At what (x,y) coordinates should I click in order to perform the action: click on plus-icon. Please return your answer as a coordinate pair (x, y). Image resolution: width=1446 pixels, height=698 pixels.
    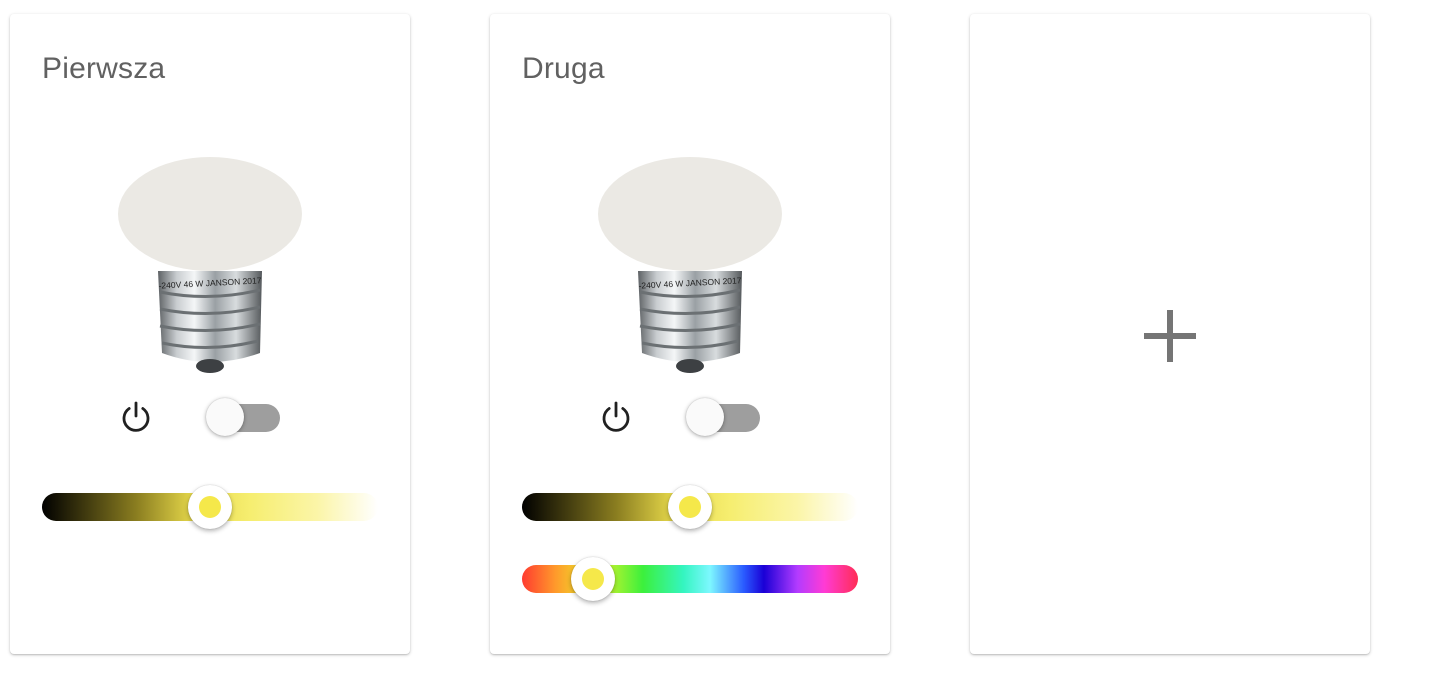
    Looking at the image, I should click on (1170, 336).